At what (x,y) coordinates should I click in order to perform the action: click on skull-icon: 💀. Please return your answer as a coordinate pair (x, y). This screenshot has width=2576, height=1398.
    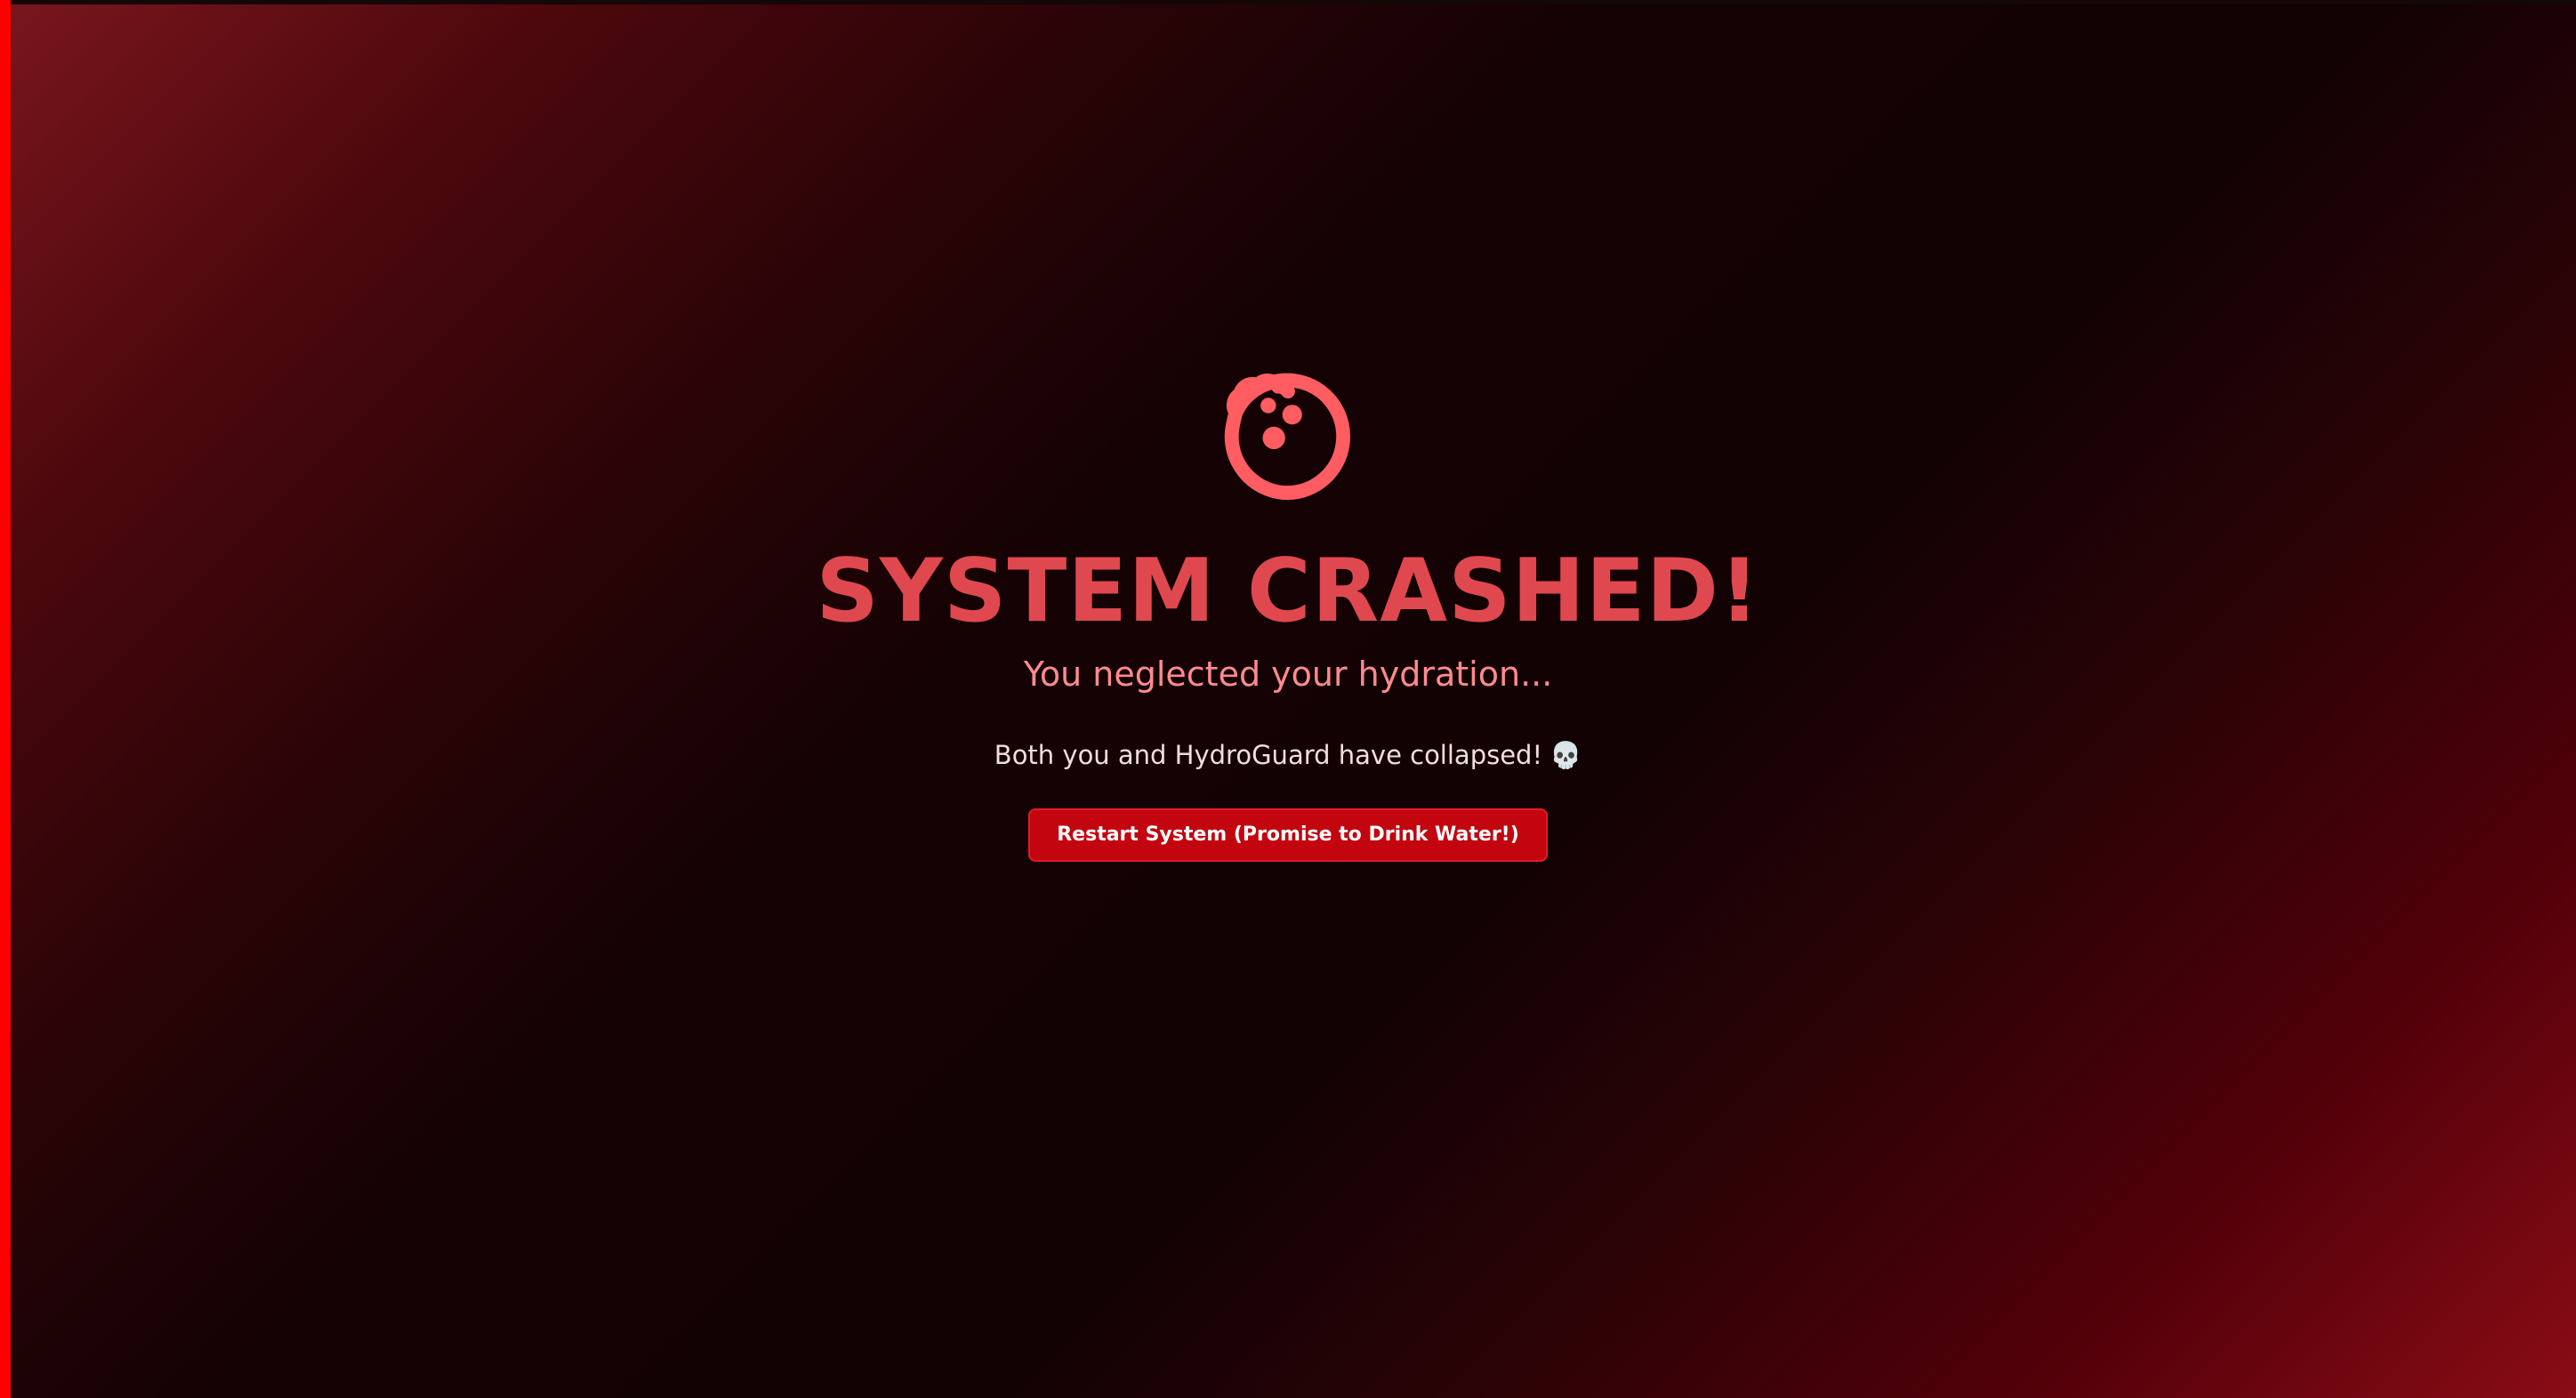
    Looking at the image, I should click on (1566, 755).